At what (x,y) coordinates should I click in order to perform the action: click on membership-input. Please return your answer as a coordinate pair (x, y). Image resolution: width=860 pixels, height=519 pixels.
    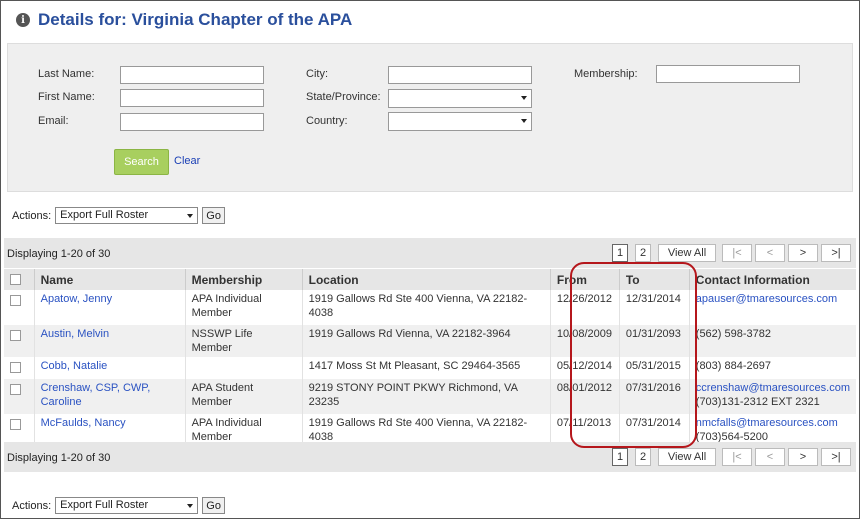
    Looking at the image, I should click on (728, 74).